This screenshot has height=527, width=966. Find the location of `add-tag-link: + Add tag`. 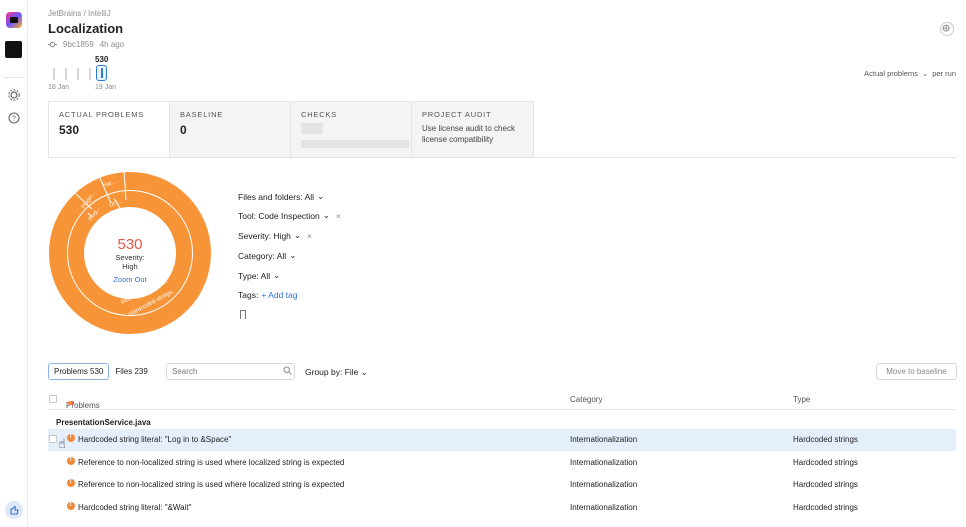

add-tag-link: + Add tag is located at coordinates (279, 295).